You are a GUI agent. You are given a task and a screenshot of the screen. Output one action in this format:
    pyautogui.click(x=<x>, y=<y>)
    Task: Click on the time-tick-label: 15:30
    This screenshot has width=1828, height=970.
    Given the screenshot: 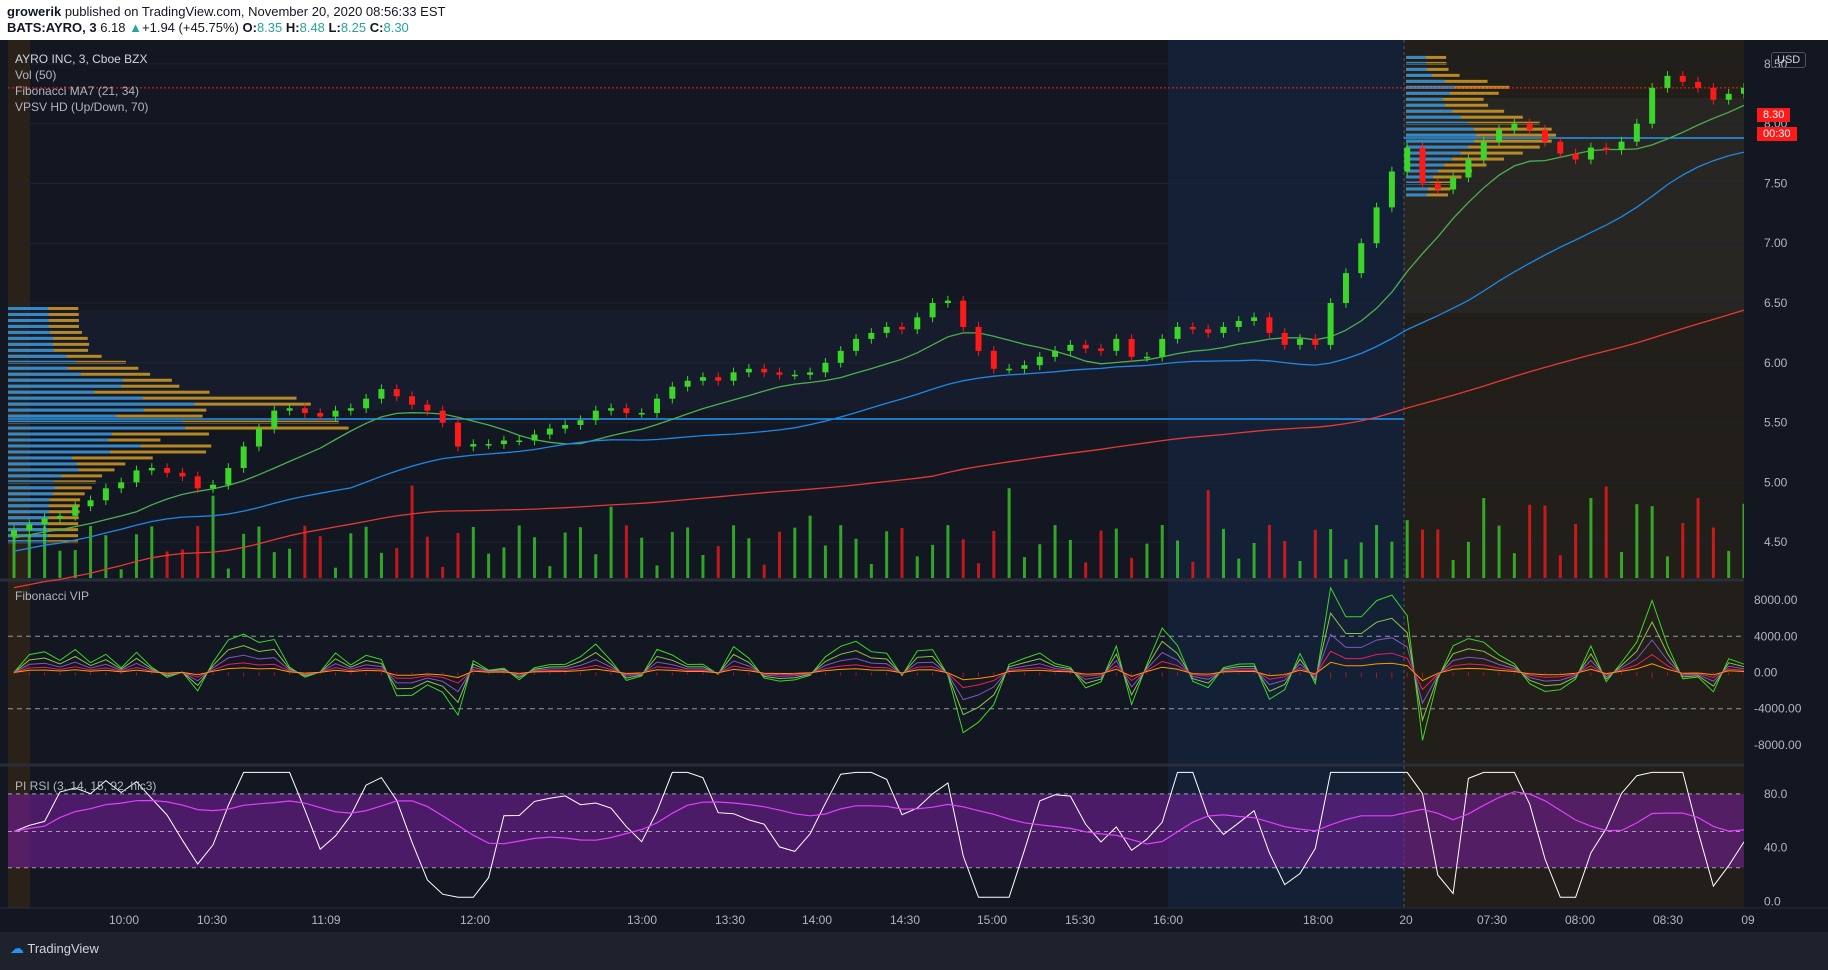 What is the action you would take?
    pyautogui.click(x=1080, y=920)
    